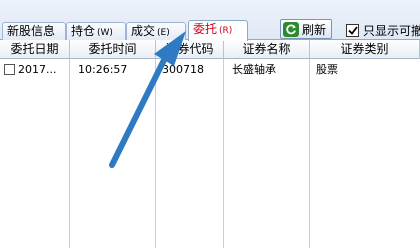 The image size is (420, 248). I want to click on column-header-security-type: 证券类别, so click(365, 49).